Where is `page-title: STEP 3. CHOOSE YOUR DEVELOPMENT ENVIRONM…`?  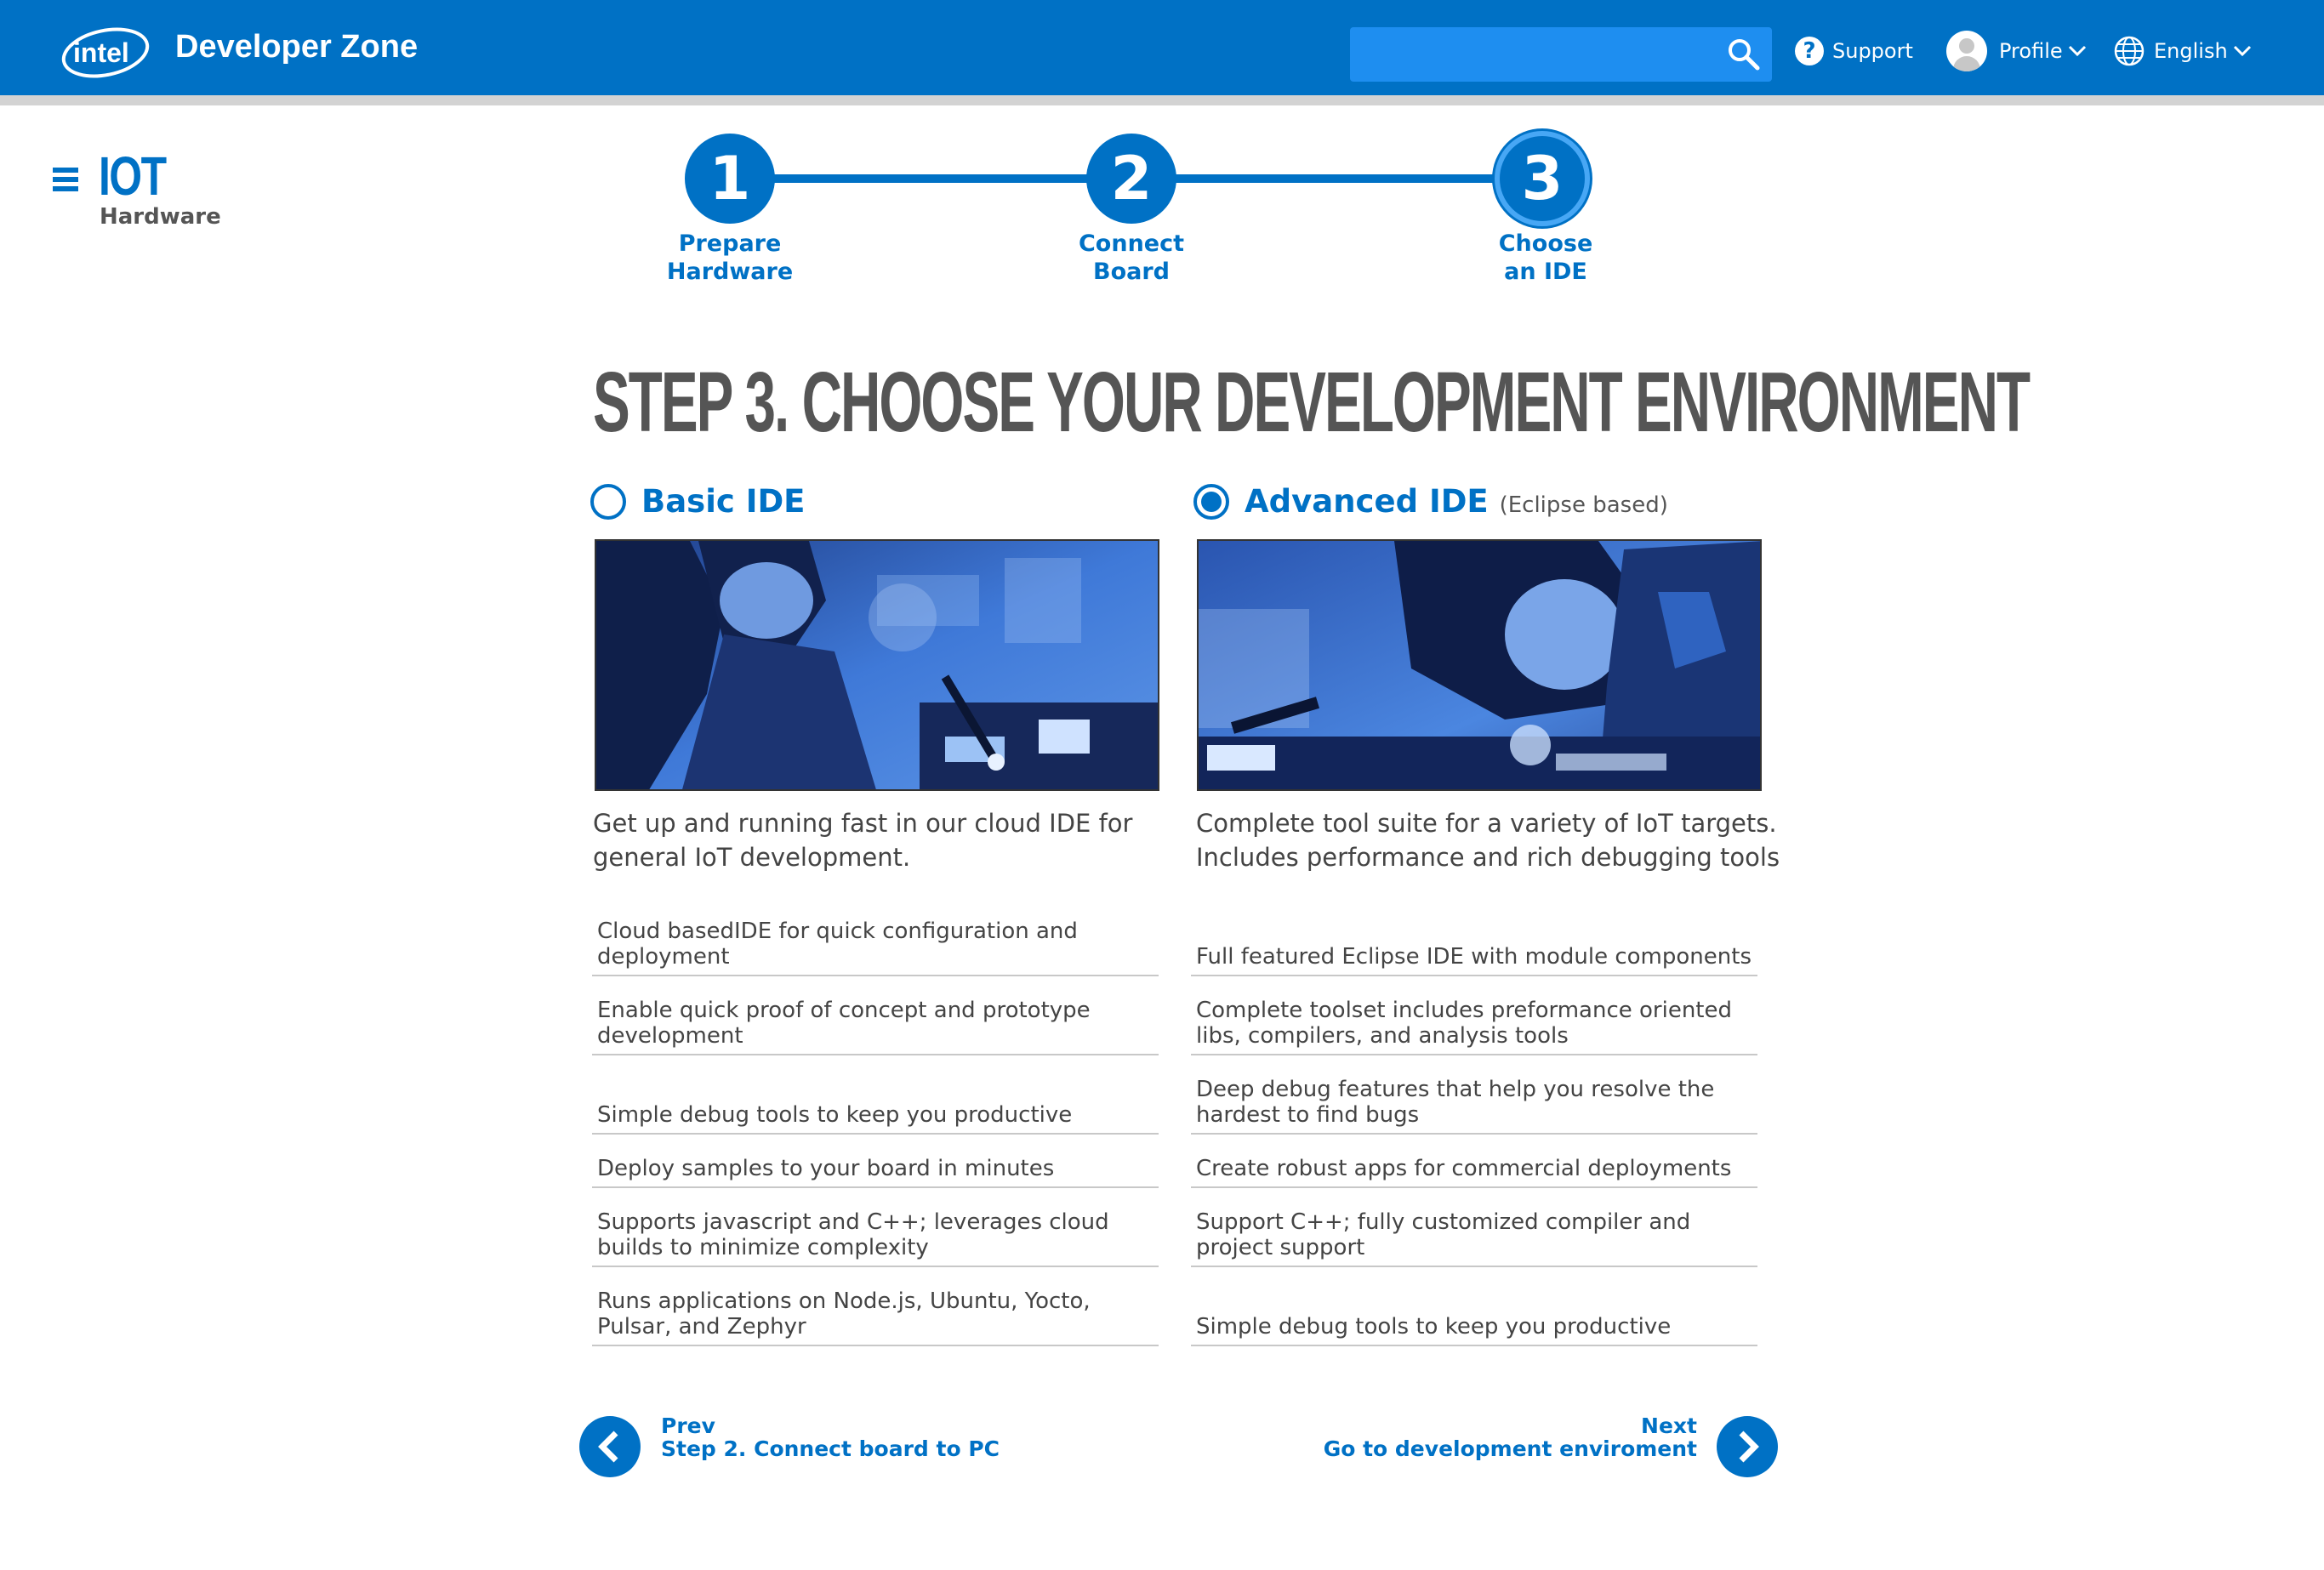
page-title: STEP 3. CHOOSE YOUR DEVELOPMENT ENVIRONM… is located at coordinates (1312, 402).